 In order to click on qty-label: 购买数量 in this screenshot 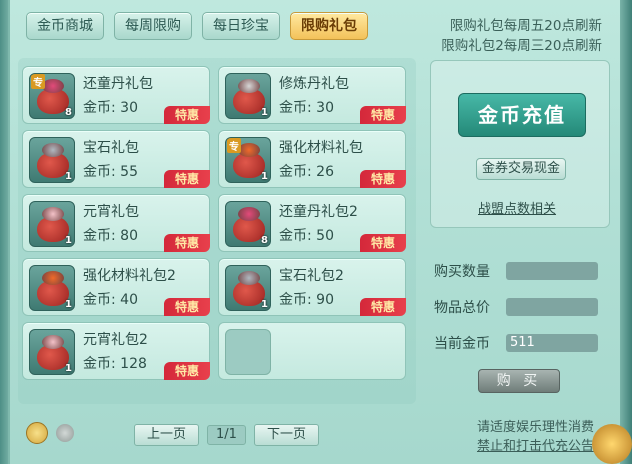, I will do `click(462, 272)`.